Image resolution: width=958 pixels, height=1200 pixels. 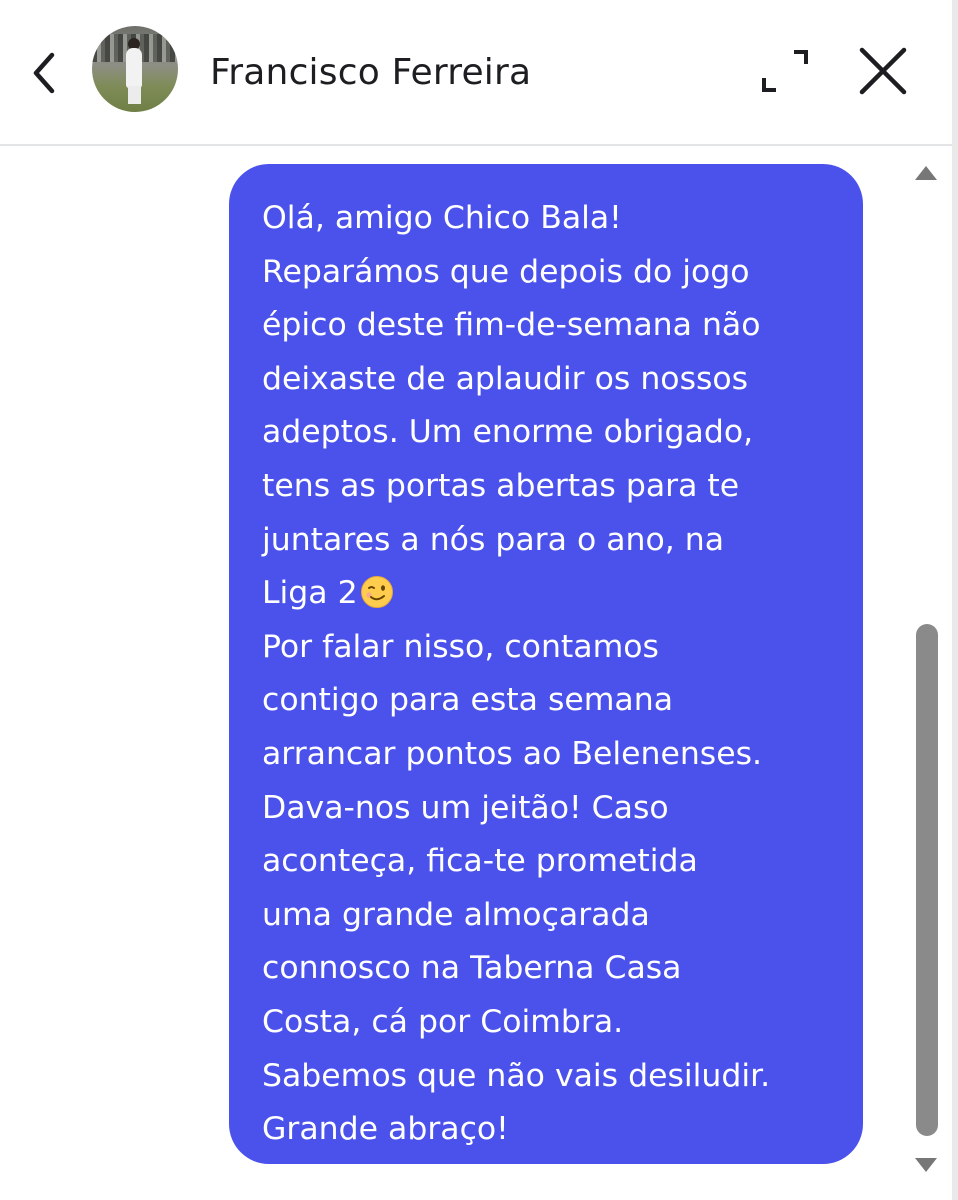 I want to click on scroll-up-icon, so click(x=926, y=173).